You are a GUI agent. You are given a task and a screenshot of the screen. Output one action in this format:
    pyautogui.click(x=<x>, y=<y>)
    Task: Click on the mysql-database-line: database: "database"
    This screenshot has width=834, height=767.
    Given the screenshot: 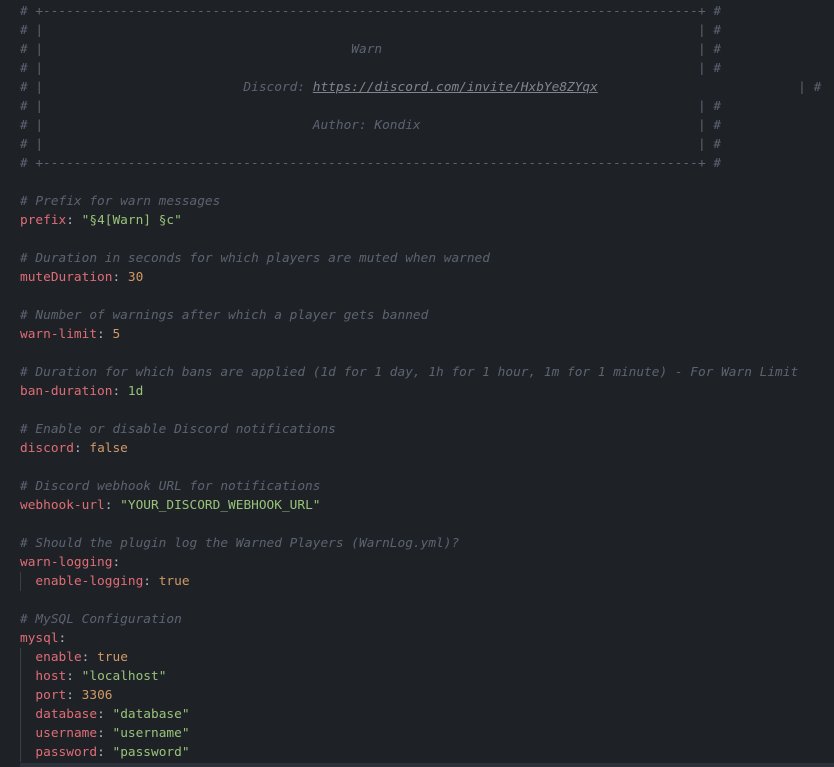 What is the action you would take?
    pyautogui.click(x=112, y=714)
    